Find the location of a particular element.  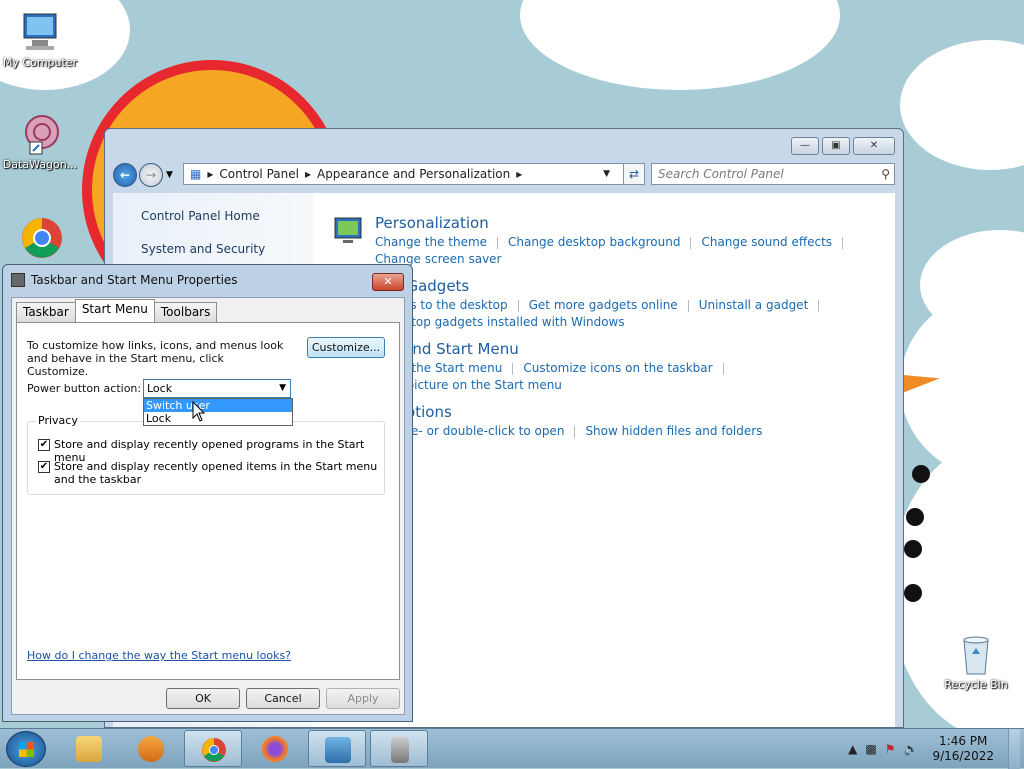

ok-button: OK is located at coordinates (203, 698).